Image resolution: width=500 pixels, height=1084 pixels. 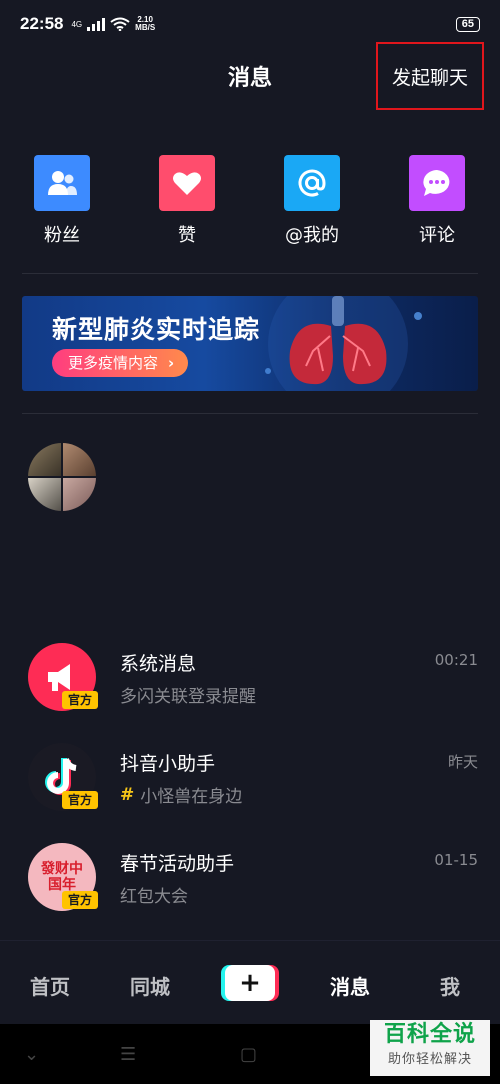 What do you see at coordinates (450, 985) in the screenshot?
I see `tab-me: 我` at bounding box center [450, 985].